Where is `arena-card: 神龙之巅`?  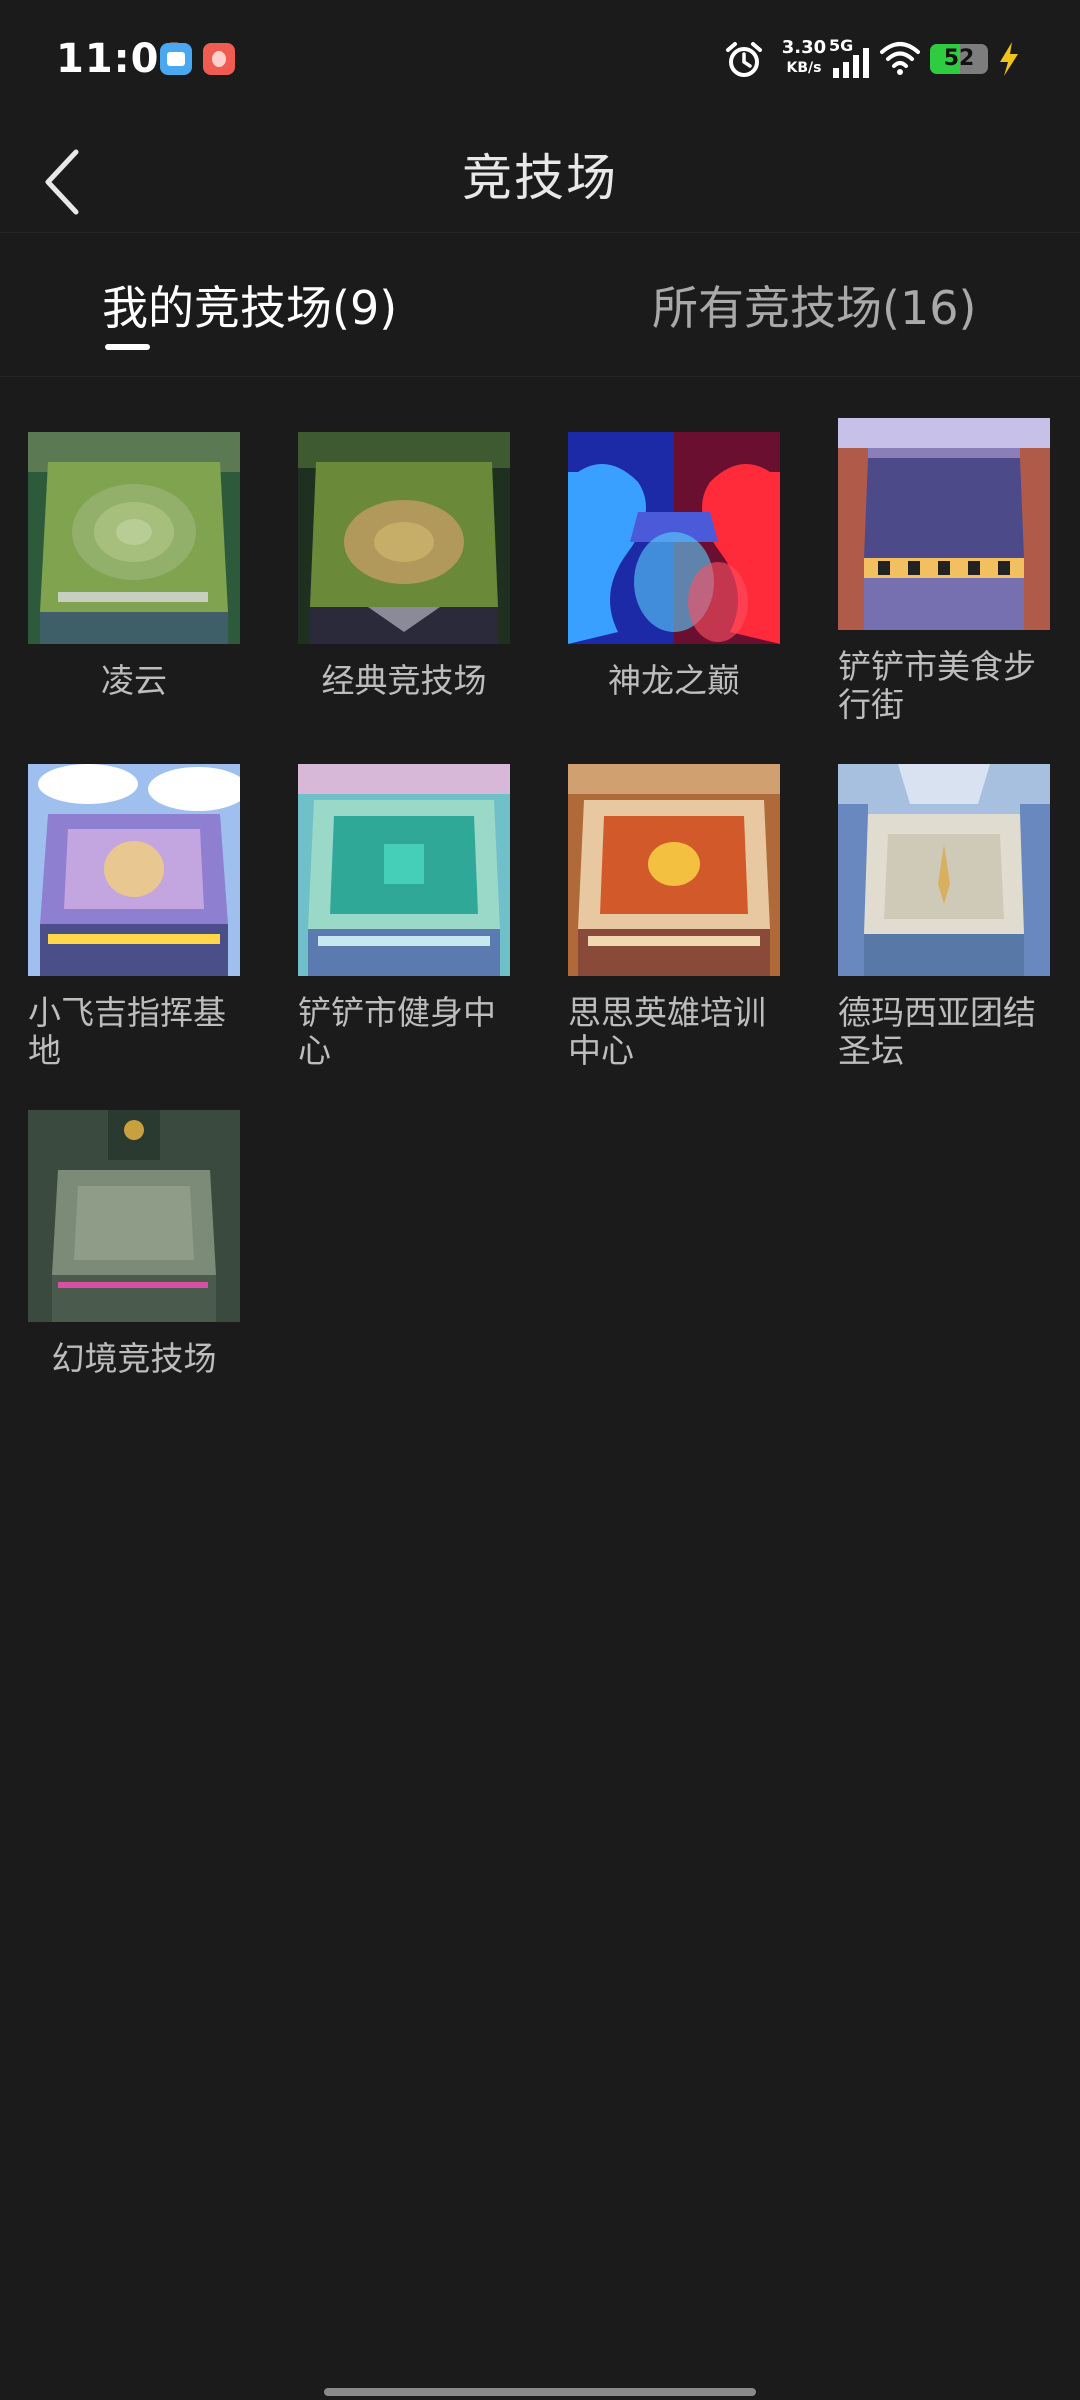 arena-card: 神龙之巅 is located at coordinates (674, 566).